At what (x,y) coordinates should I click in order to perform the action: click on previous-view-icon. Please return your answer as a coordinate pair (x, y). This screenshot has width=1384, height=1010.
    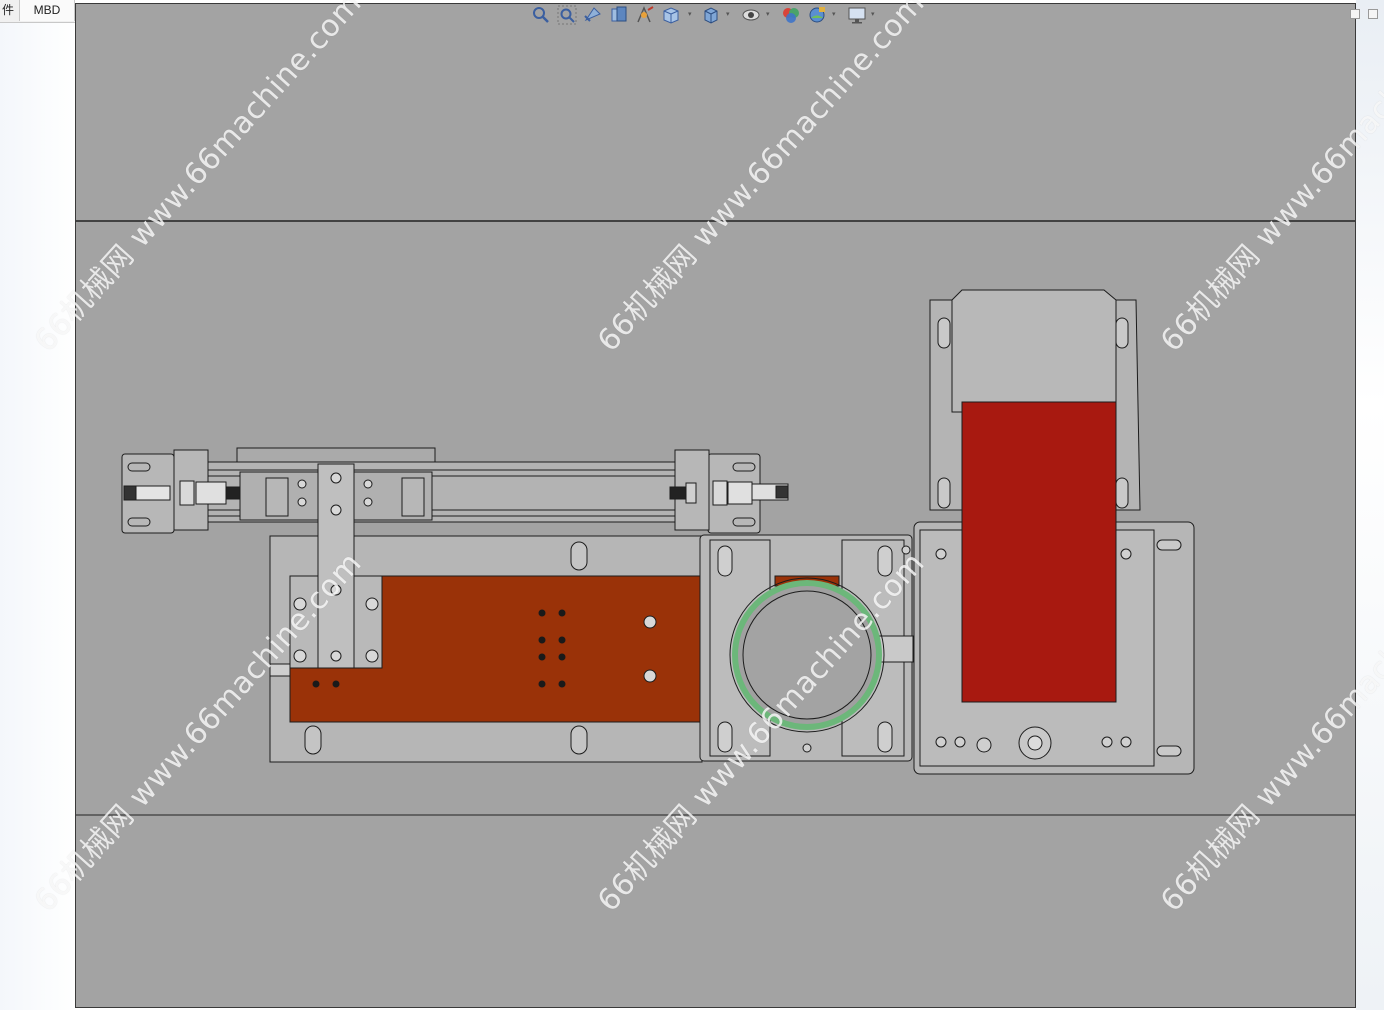
    Looking at the image, I should click on (593, 15).